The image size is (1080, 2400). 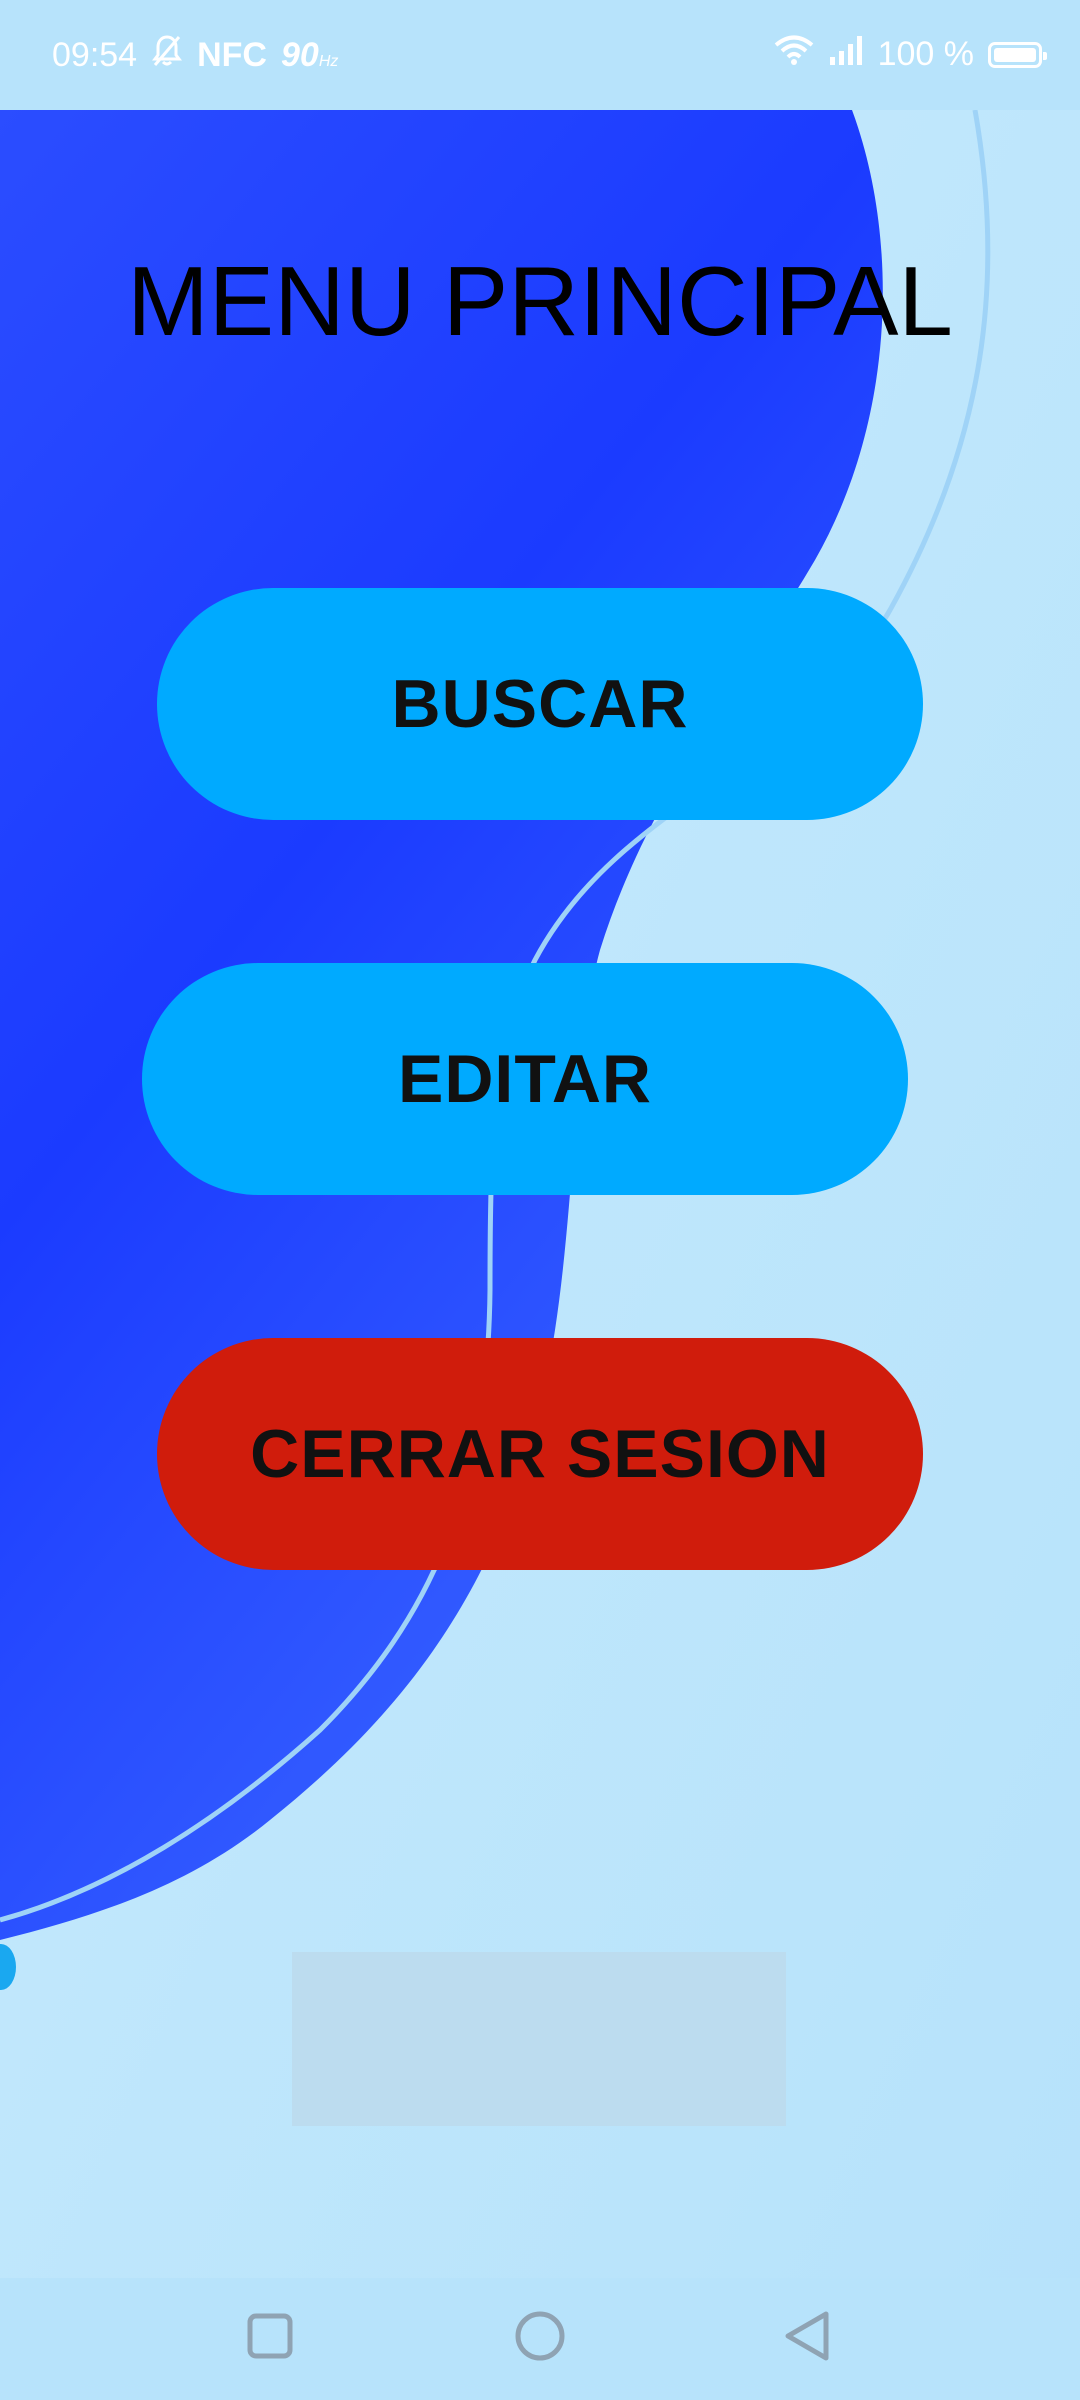 I want to click on battery-icon, so click(x=1017, y=54).